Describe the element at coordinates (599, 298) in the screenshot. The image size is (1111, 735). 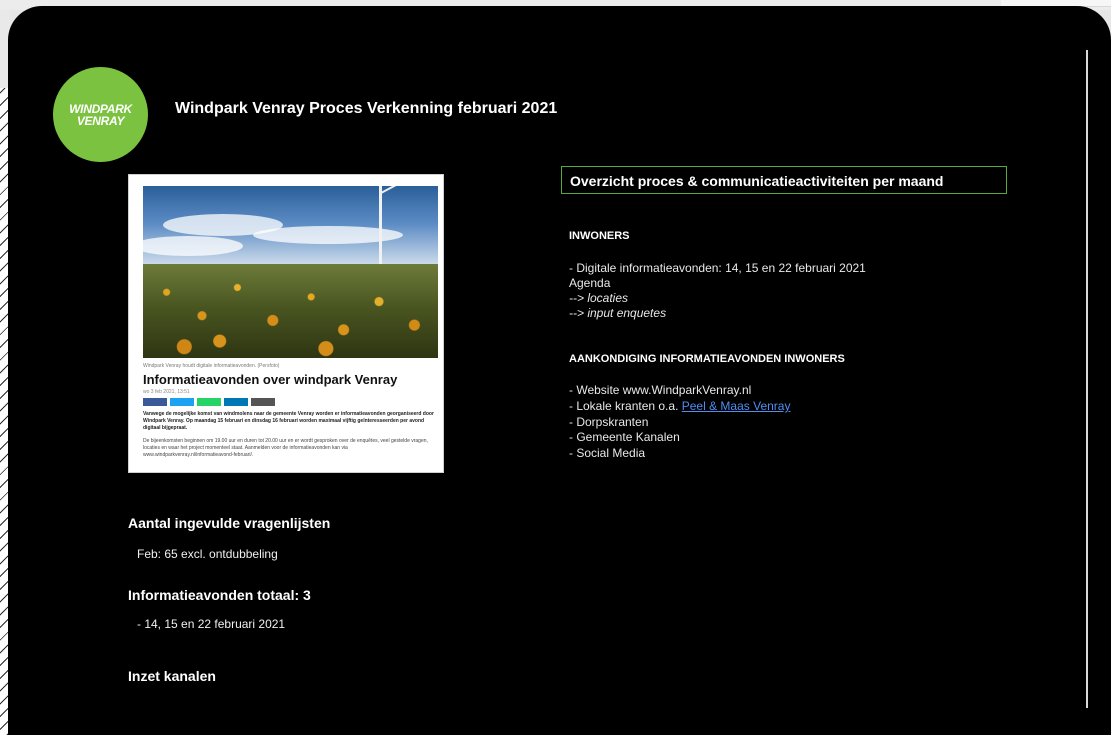
I see `inwoners-line-3: --> locaties` at that location.